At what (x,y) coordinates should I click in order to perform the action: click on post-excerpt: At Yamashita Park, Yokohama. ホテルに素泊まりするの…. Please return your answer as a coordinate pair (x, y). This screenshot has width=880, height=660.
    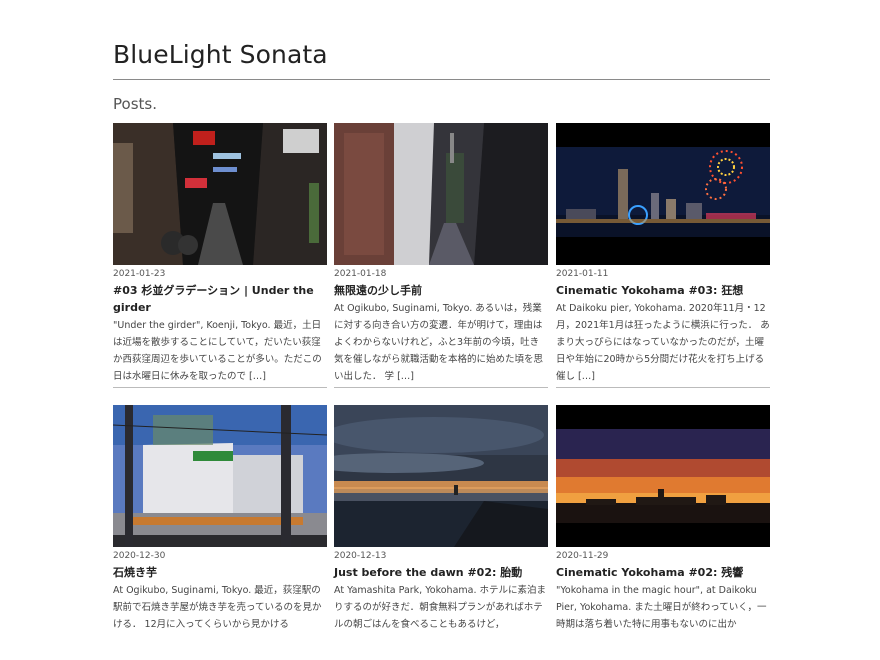
    Looking at the image, I should click on (441, 607).